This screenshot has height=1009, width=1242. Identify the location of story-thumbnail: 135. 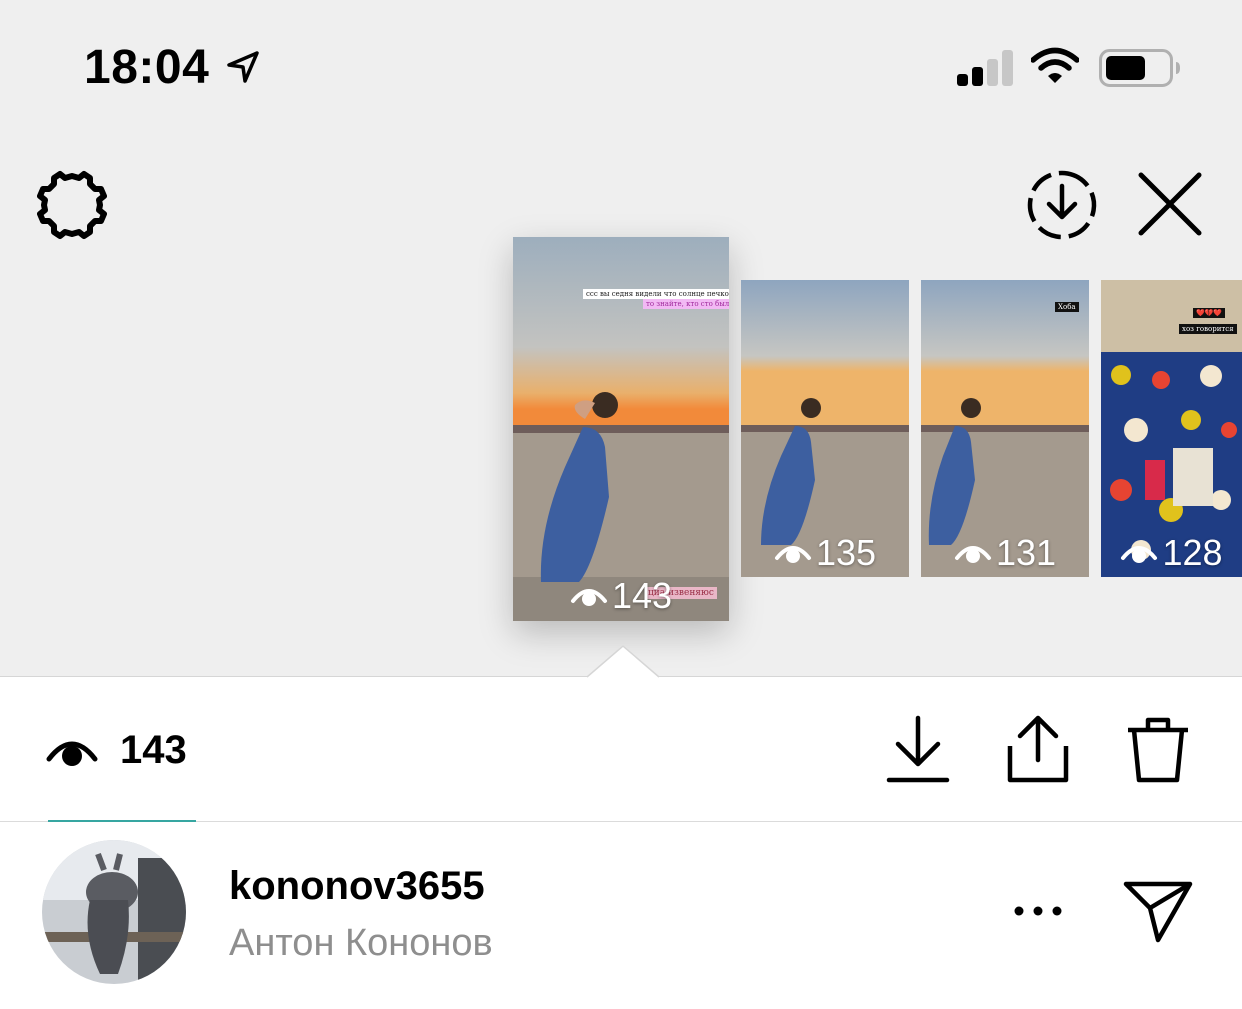
(825, 428).